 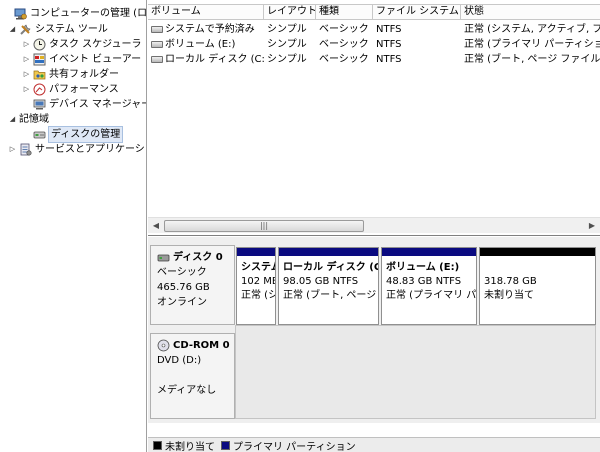 What do you see at coordinates (84, 89) in the screenshot?
I see `tree-item-label: パフォーマンス` at bounding box center [84, 89].